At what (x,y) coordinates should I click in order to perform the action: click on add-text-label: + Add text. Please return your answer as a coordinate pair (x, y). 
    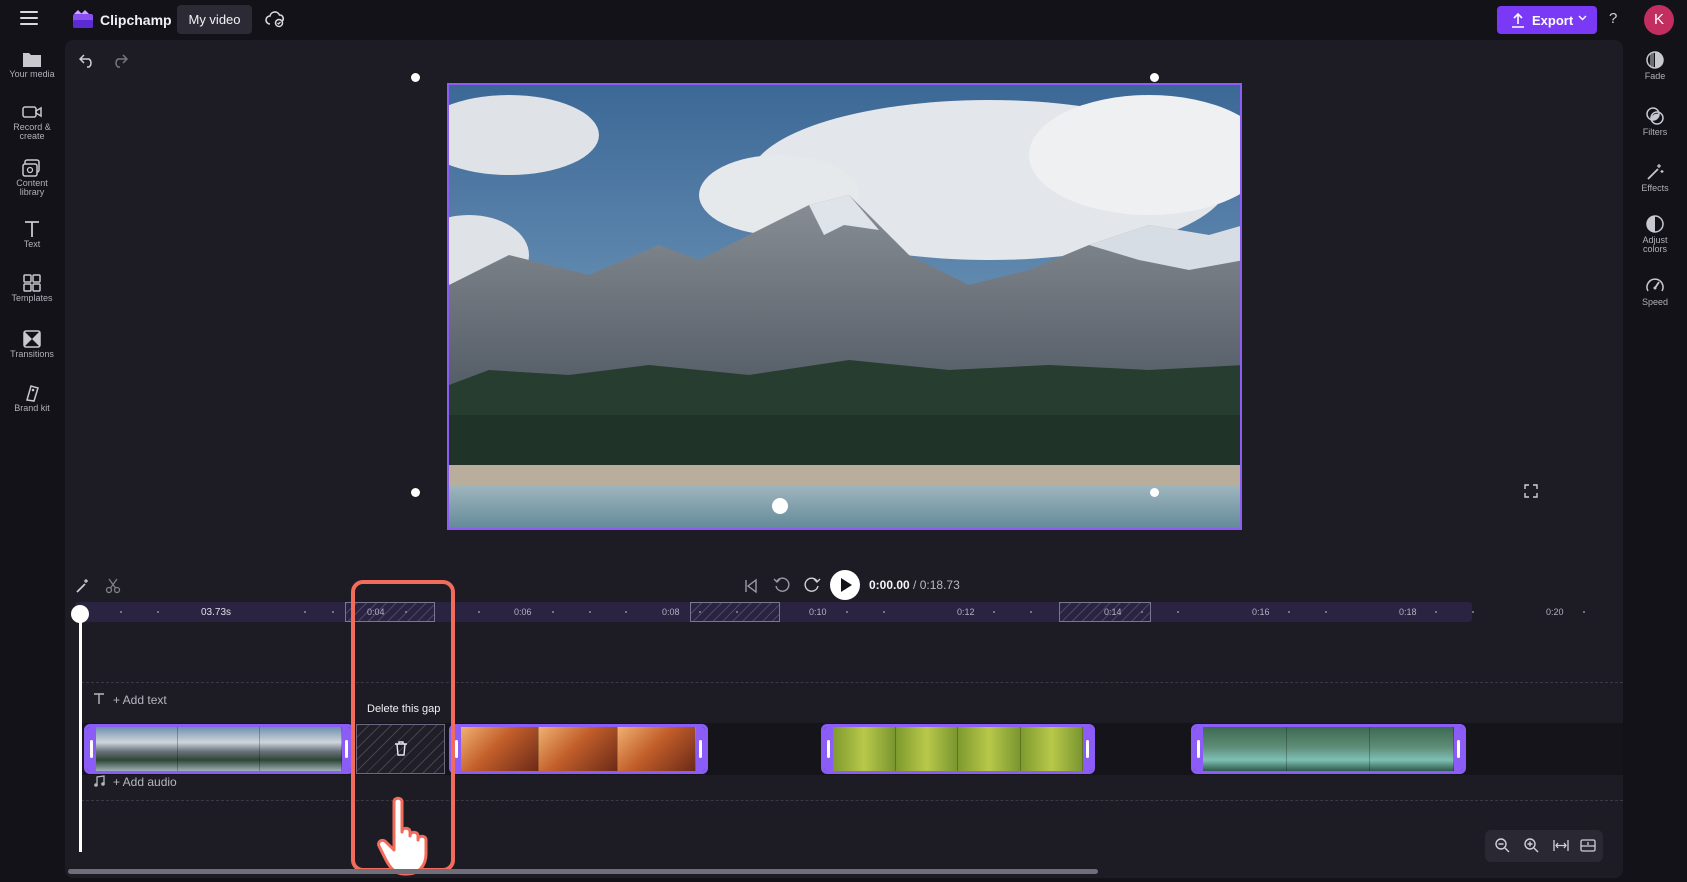
    Looking at the image, I should click on (140, 700).